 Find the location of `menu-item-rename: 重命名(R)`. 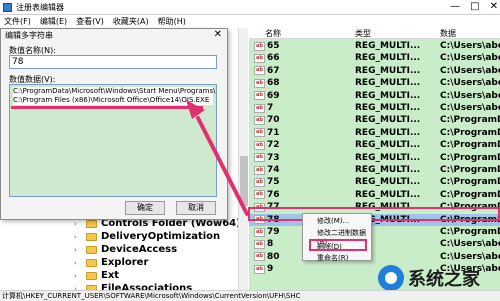

menu-item-rename: 重命名(R) is located at coordinates (332, 258).